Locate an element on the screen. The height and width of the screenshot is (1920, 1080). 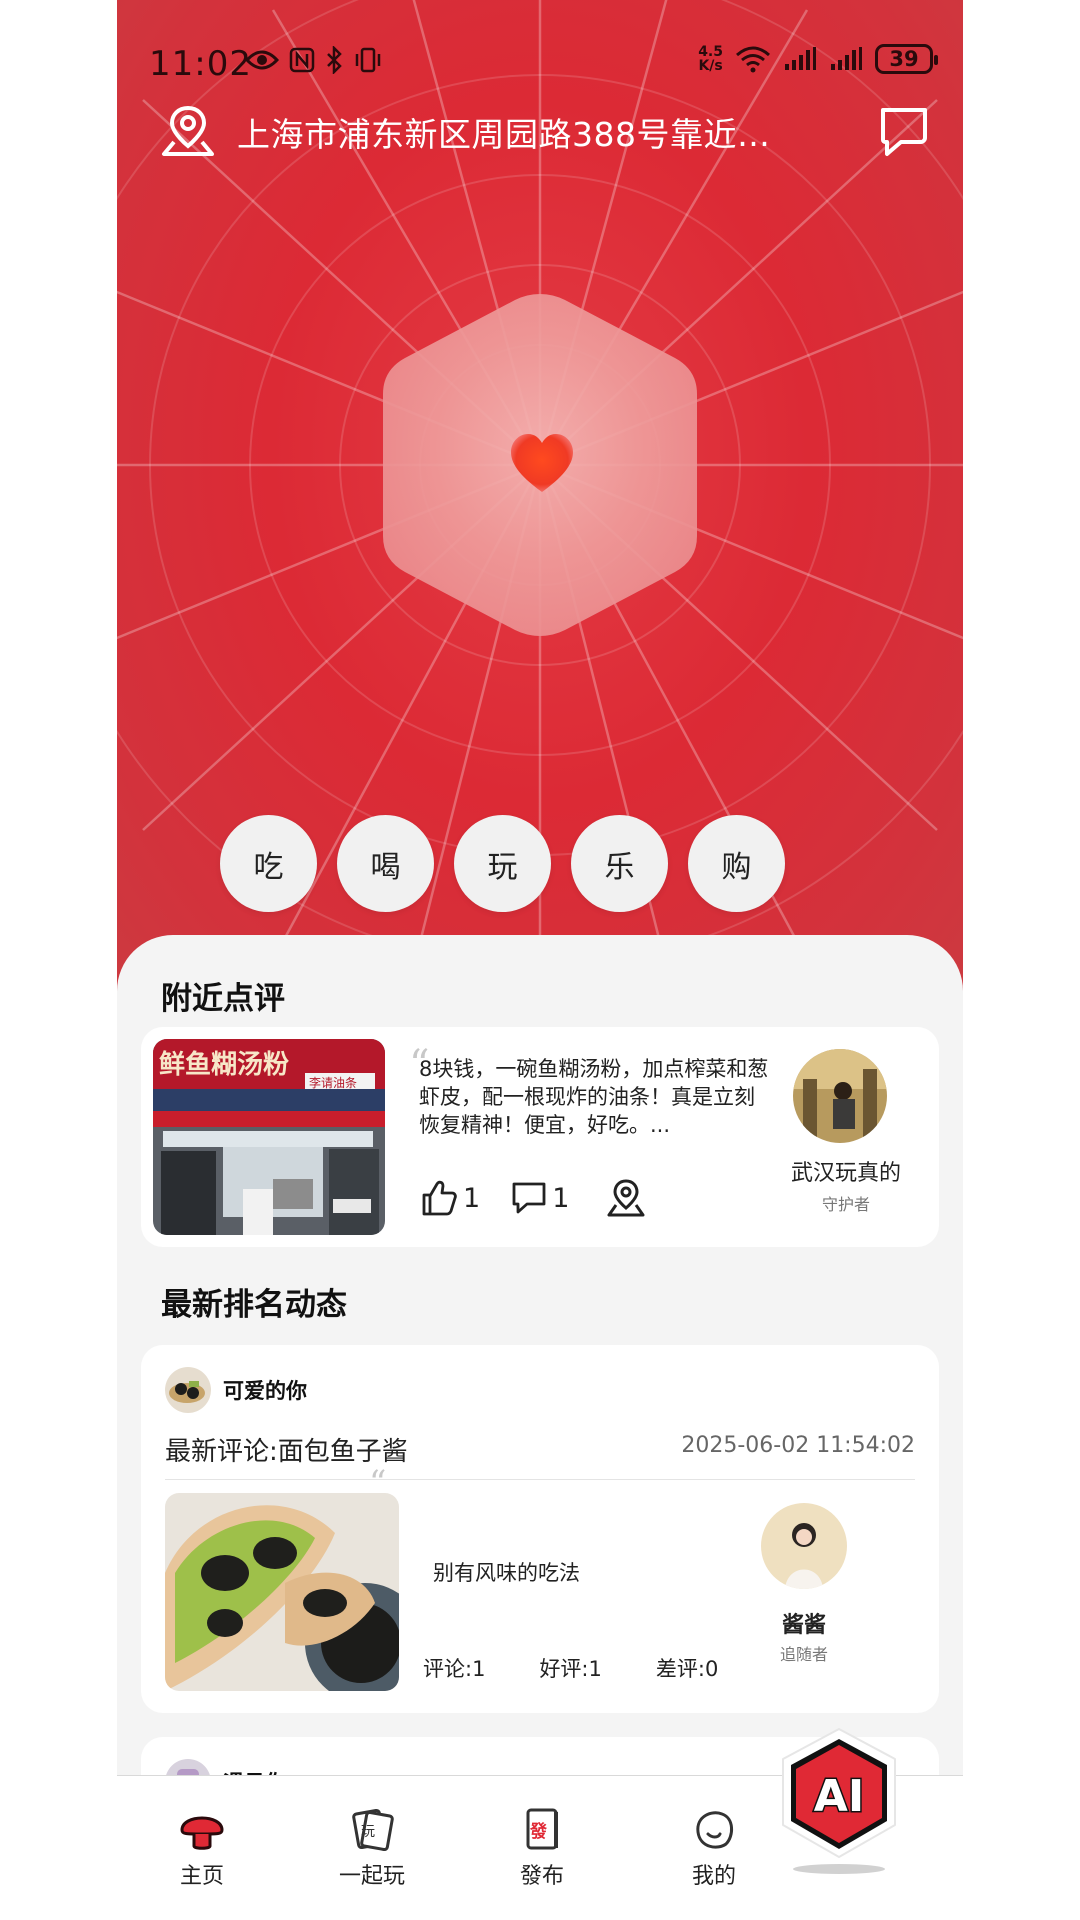
commenter-photo is located at coordinates (804, 1546).